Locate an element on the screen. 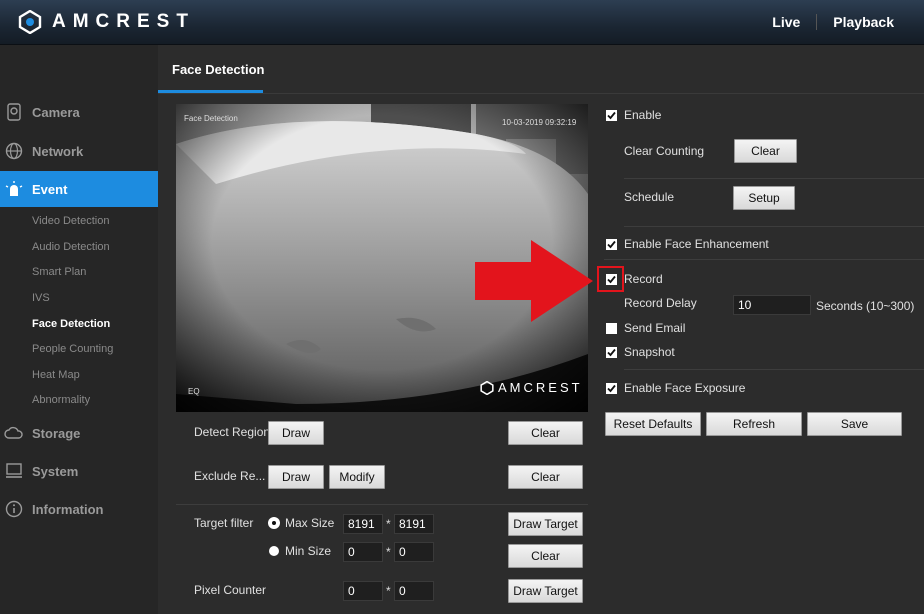  refresh-button: Refresh is located at coordinates (754, 424).